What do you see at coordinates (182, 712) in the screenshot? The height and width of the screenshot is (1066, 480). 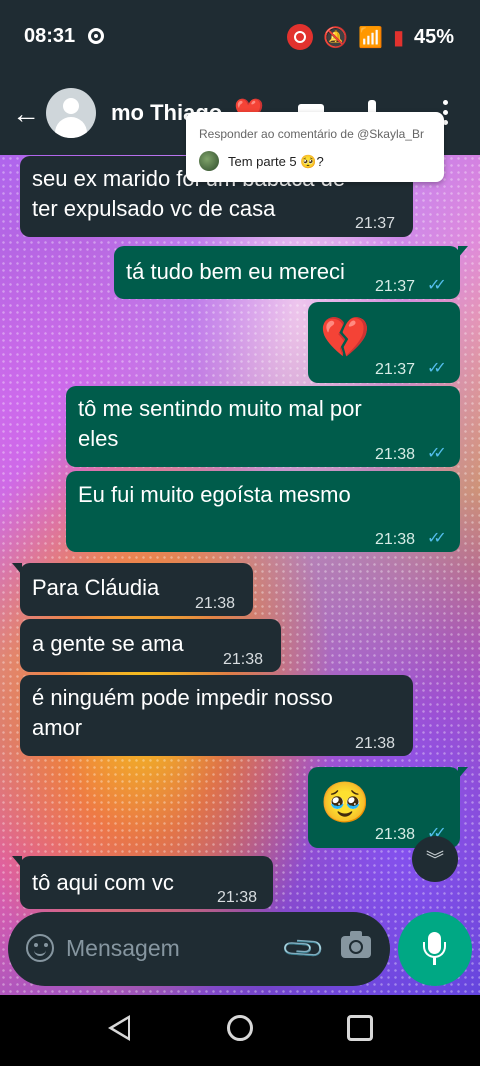 I see `message-text: é ninguém pode impedir nosso amor` at bounding box center [182, 712].